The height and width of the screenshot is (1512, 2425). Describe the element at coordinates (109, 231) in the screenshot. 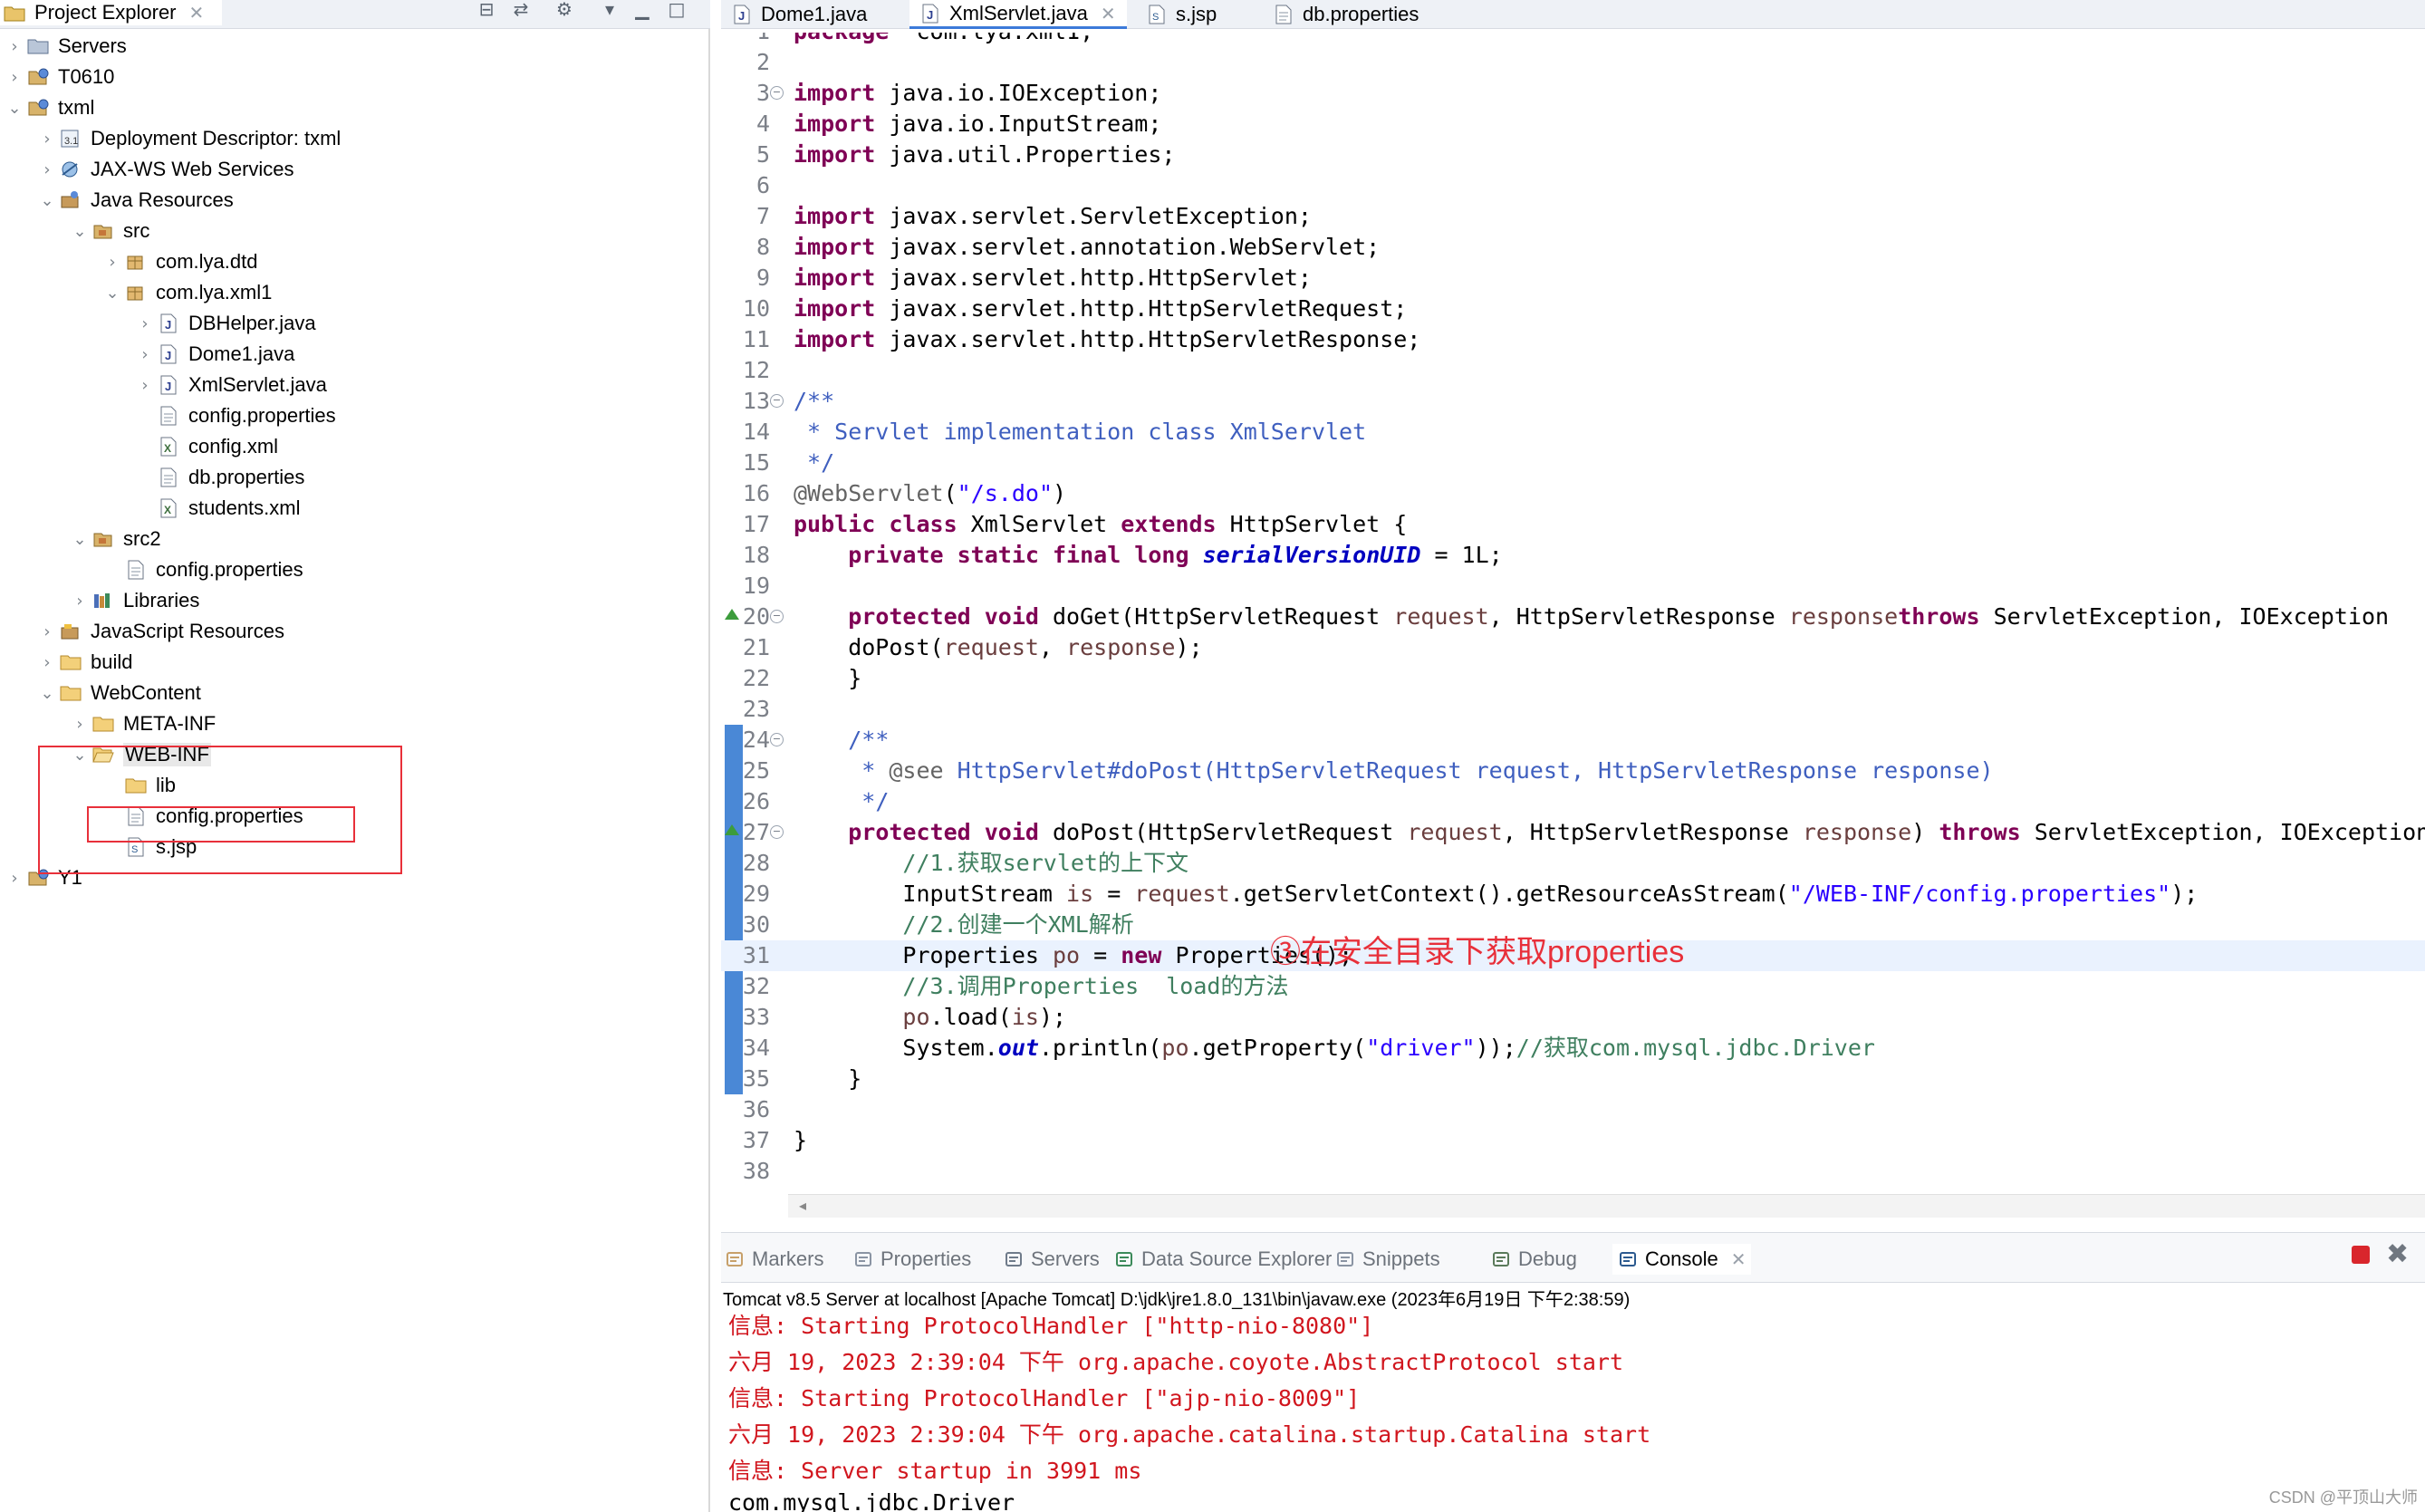

I see `tree-item: ⌄src` at that location.